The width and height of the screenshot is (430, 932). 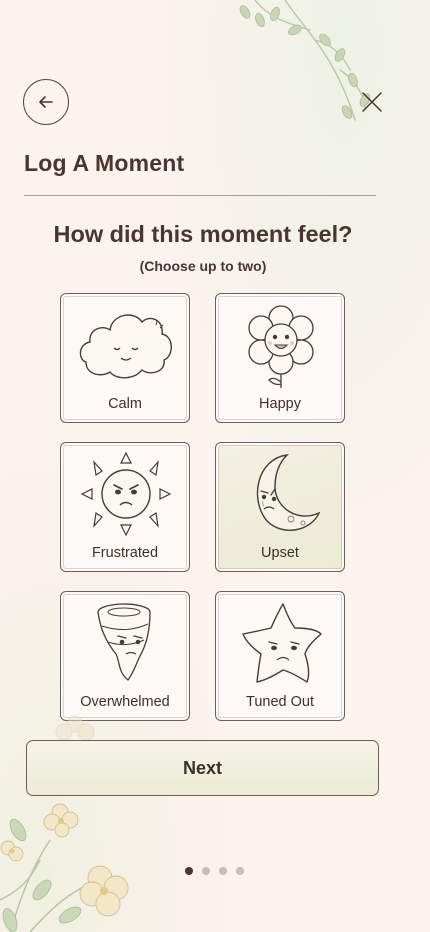 I want to click on page-dot-active, so click(x=189, y=871).